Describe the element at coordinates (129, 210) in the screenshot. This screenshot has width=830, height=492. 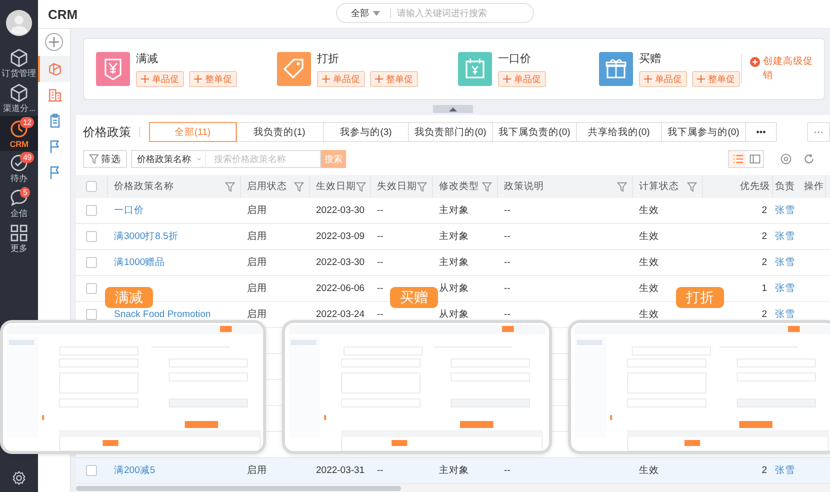
I see `policy-link: 一口价` at that location.